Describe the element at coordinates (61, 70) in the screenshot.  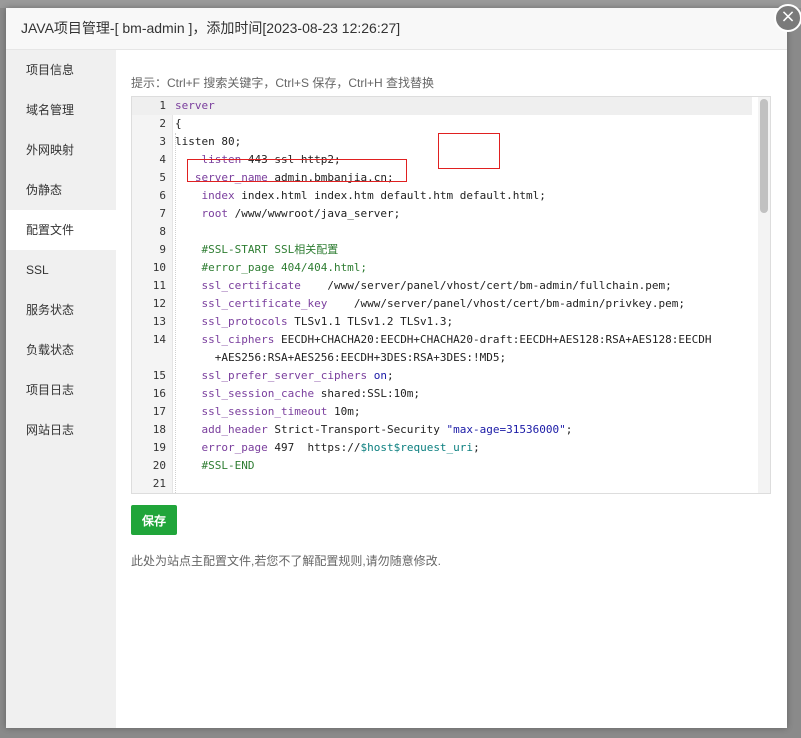
I see `sidebar-item-project-info: 项目信息` at that location.